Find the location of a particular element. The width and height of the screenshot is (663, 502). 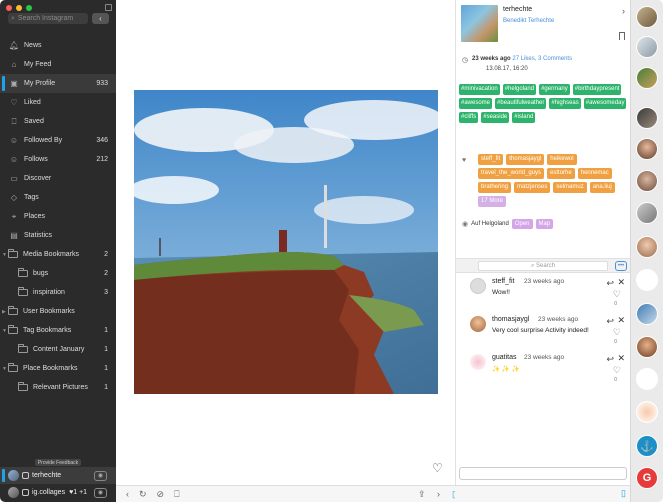

liker-tag: matzjenses is located at coordinates (532, 187).